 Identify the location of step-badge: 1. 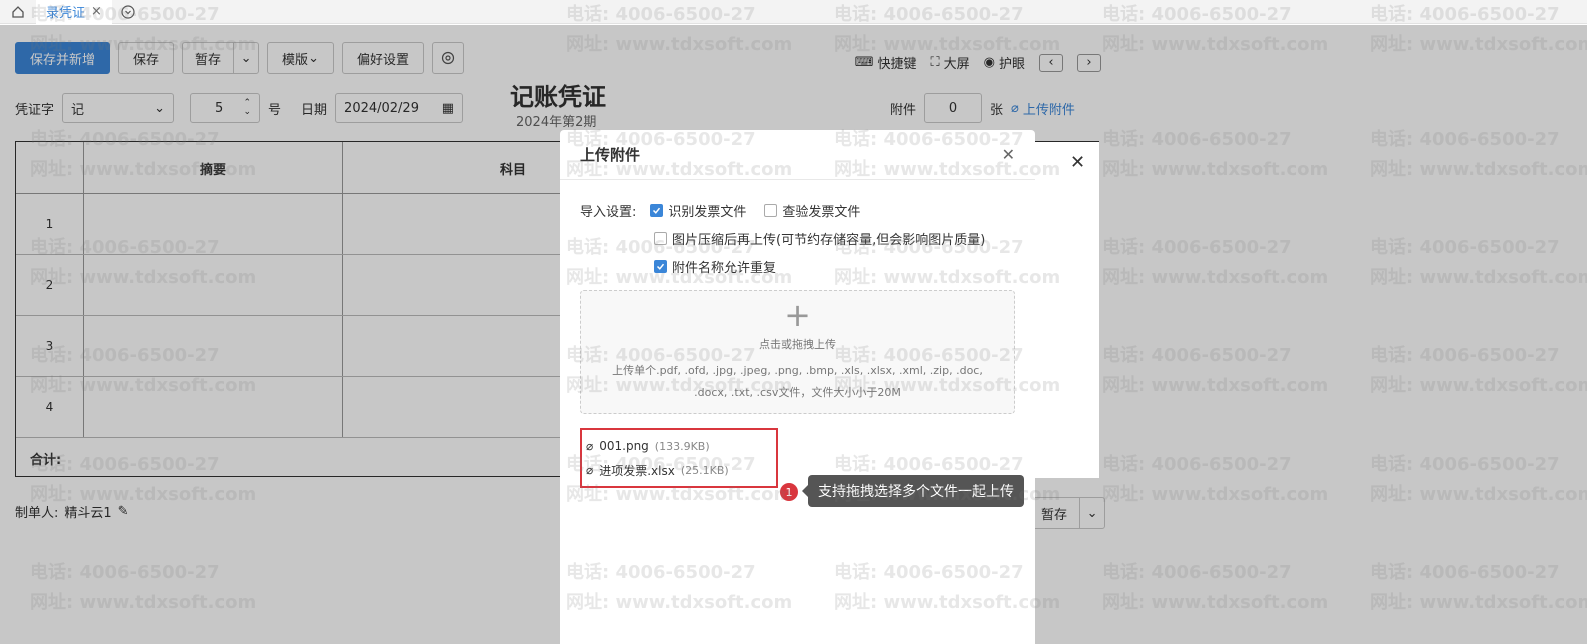
(789, 492).